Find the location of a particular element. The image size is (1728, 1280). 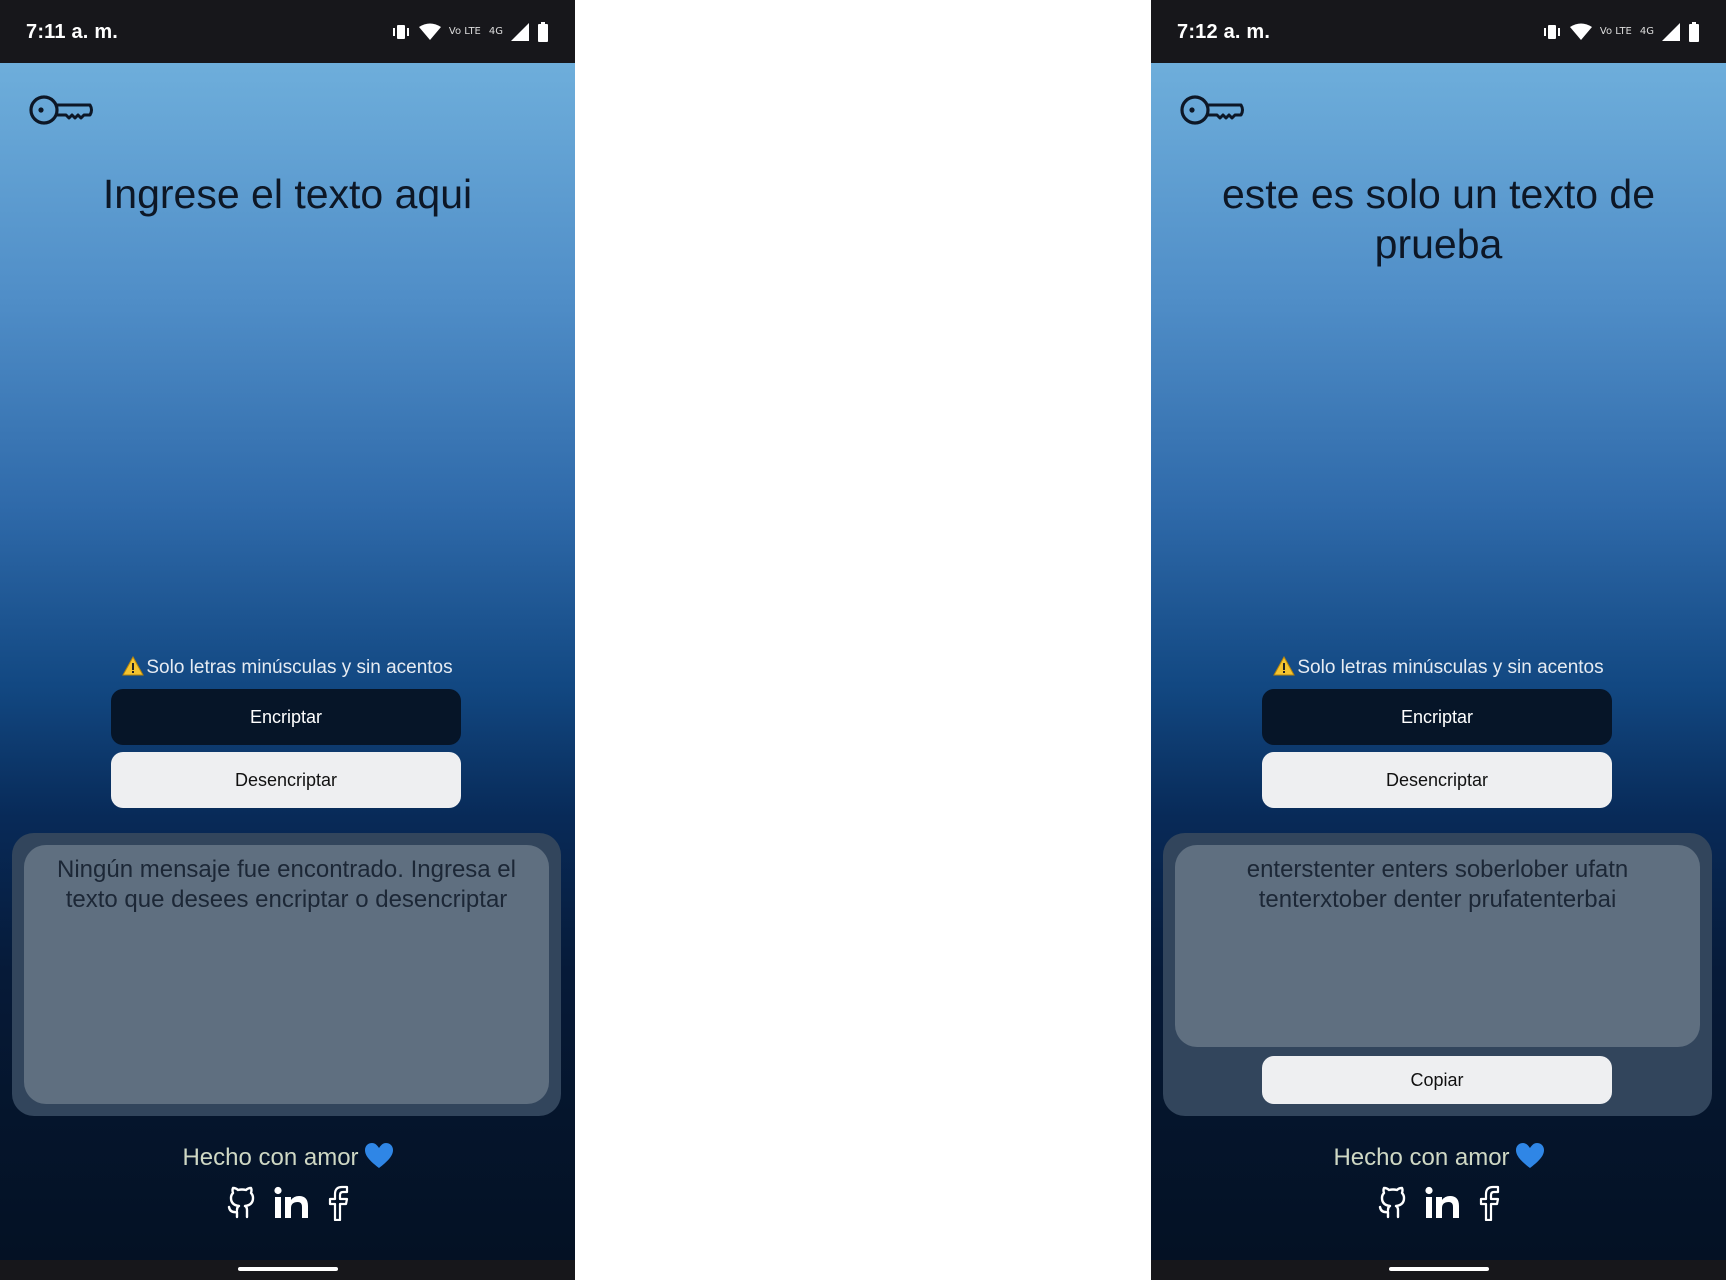

copy-button: Copiar is located at coordinates (1437, 1080).